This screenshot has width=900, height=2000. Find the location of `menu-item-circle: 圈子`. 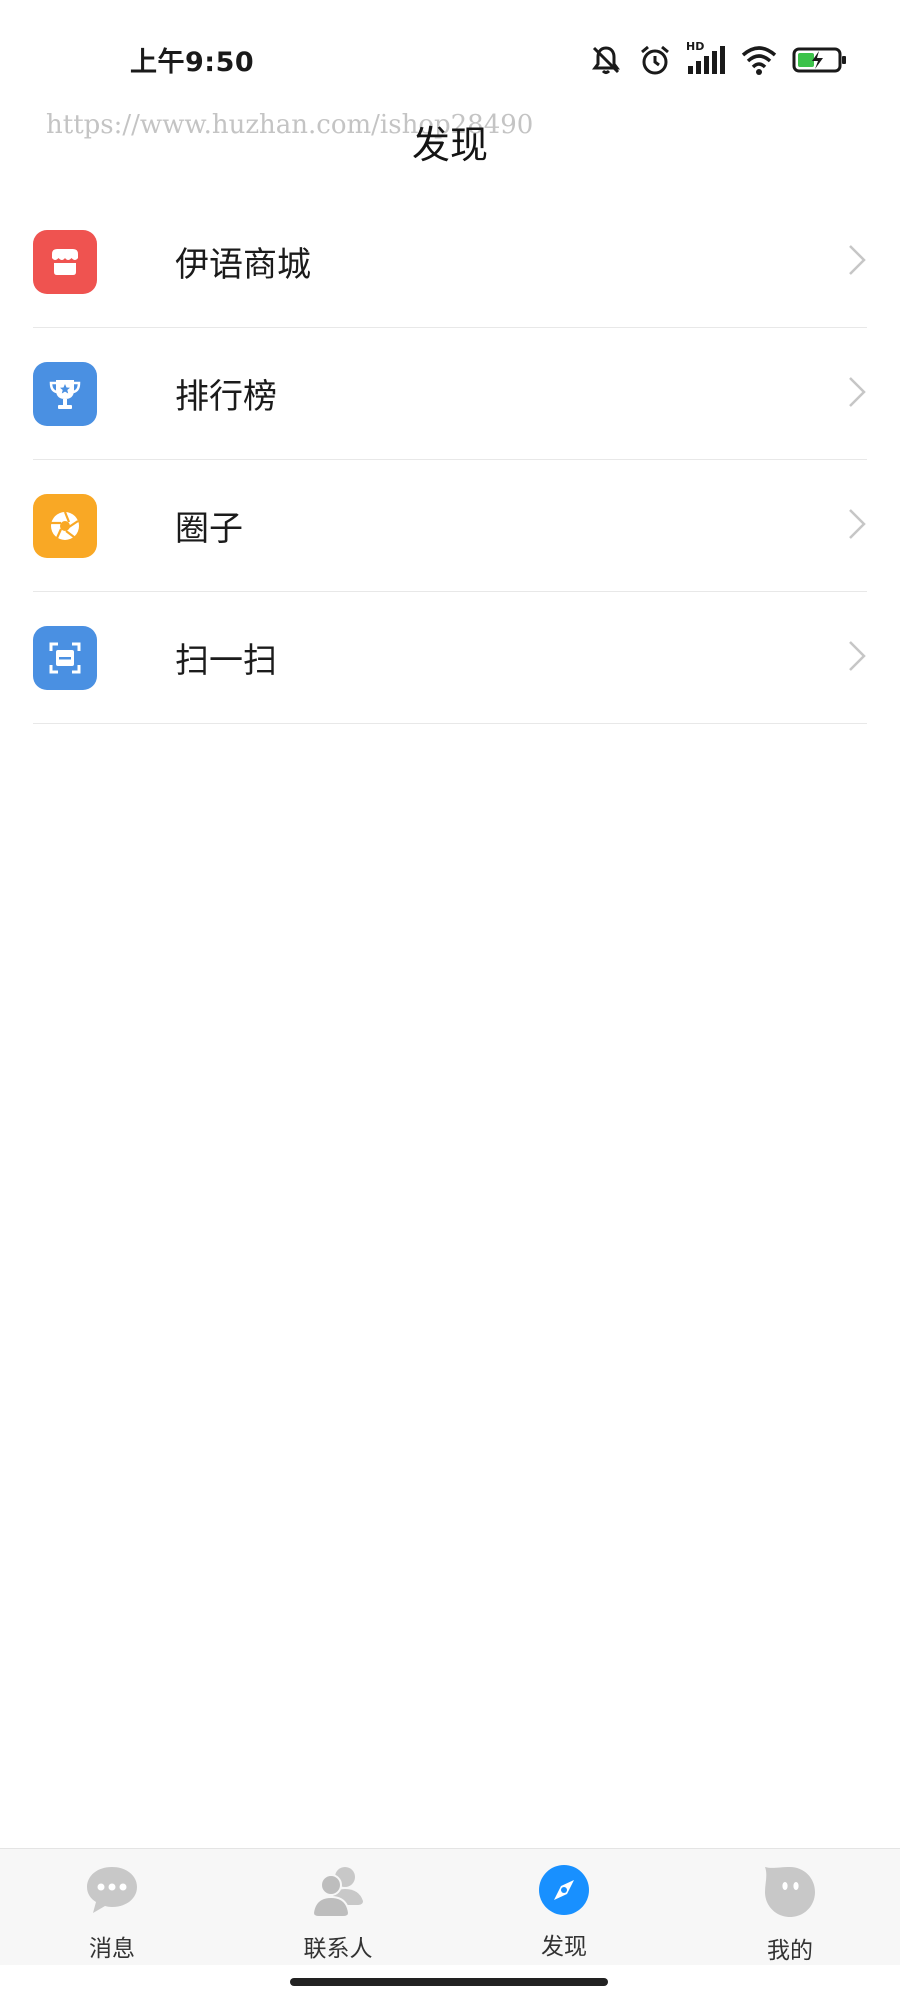

menu-item-circle: 圈子 is located at coordinates (450, 526).